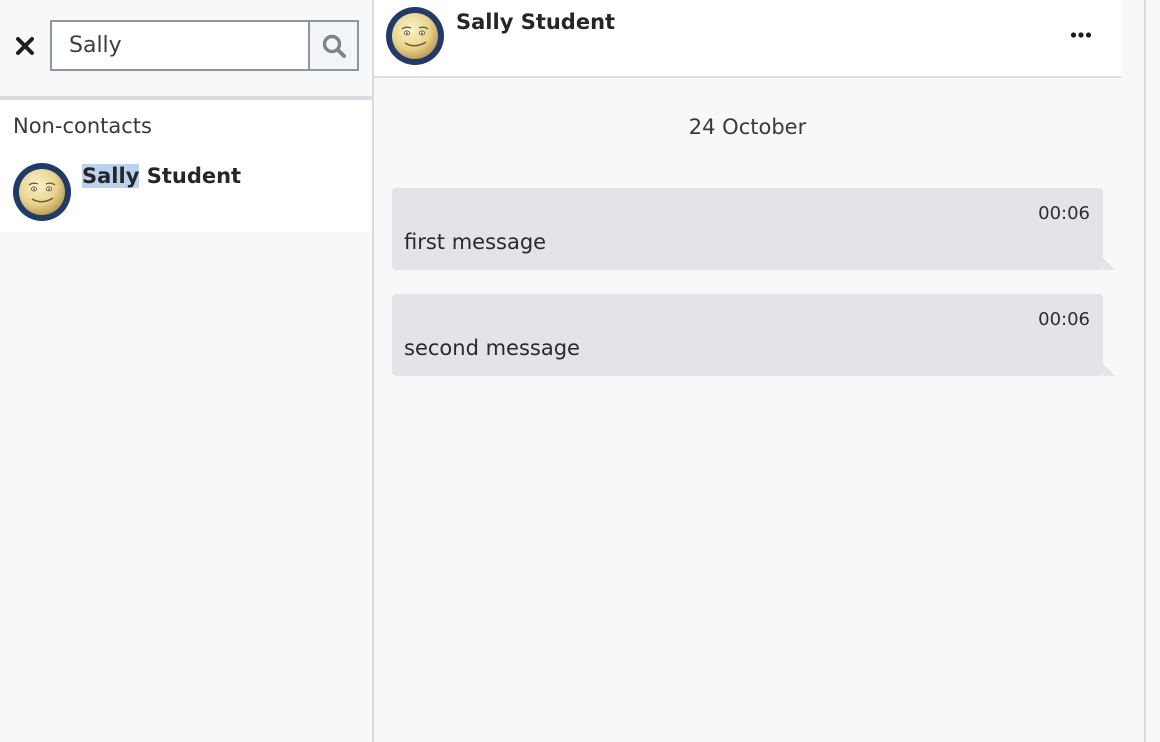 This screenshot has height=742, width=1160. I want to click on close-icon, so click(25, 46).